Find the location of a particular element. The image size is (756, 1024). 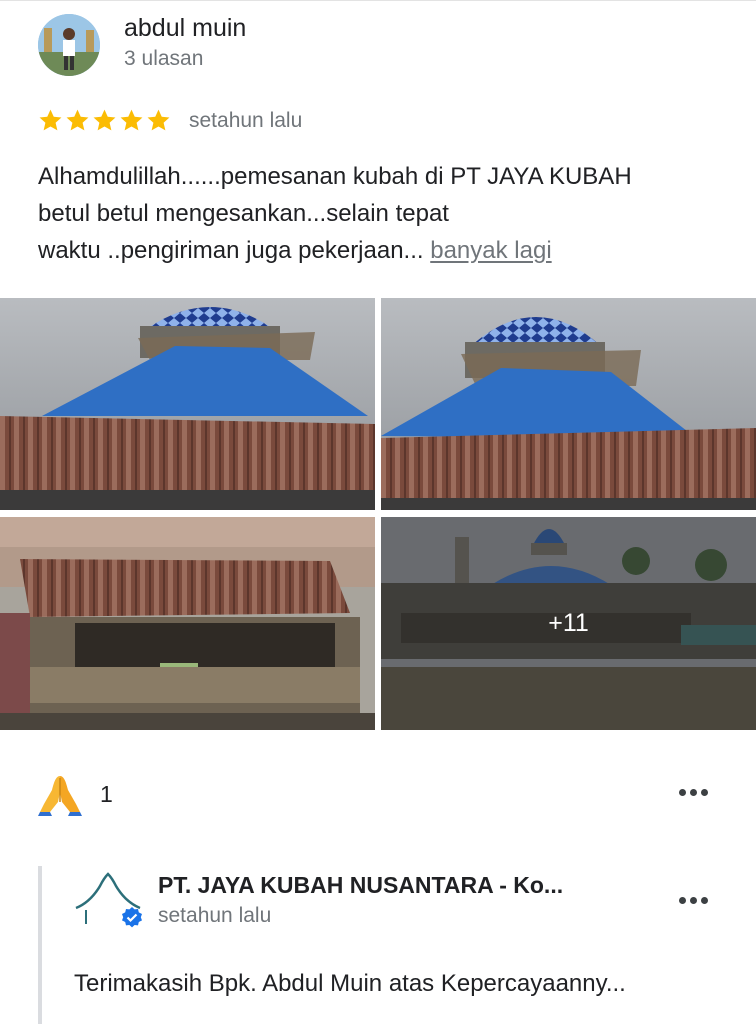

verified-badge-icon is located at coordinates (132, 917).